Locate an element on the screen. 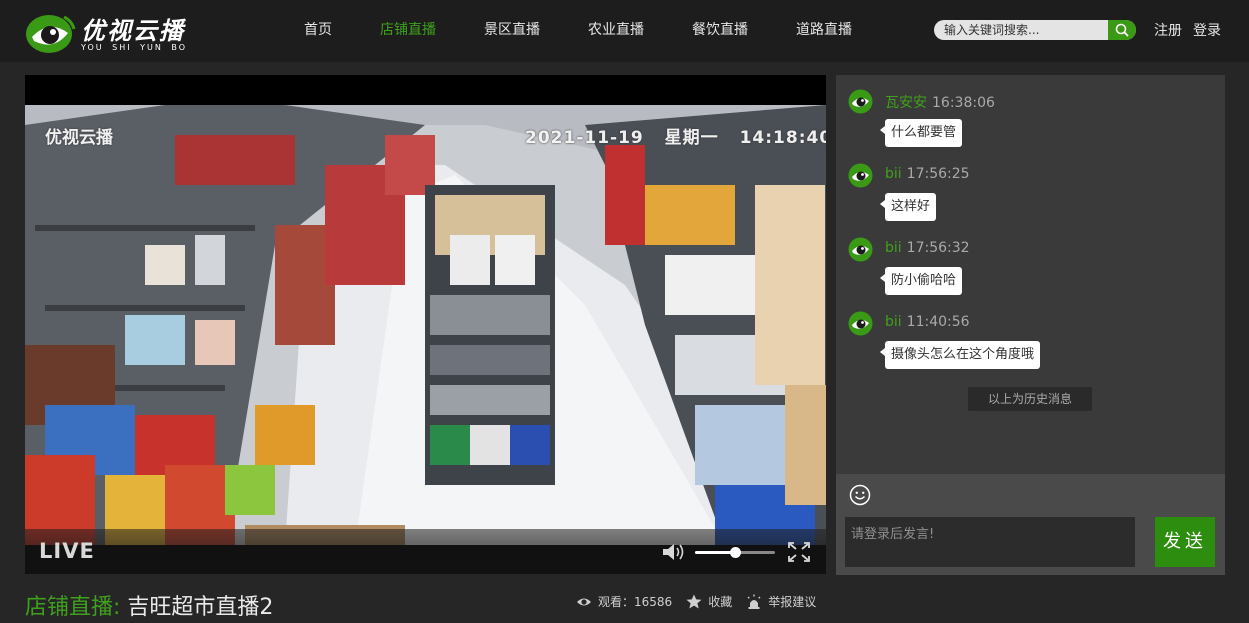 Image resolution: width=1249 pixels, height=623 pixels. view-count: 观看：16586 is located at coordinates (624, 601).